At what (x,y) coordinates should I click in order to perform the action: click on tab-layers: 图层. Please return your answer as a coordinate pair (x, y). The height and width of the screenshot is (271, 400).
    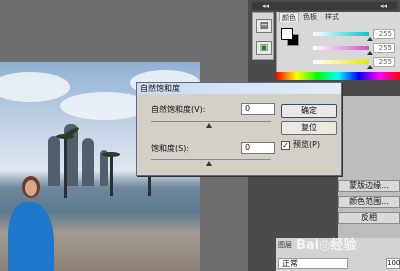
    Looking at the image, I should click on (285, 245).